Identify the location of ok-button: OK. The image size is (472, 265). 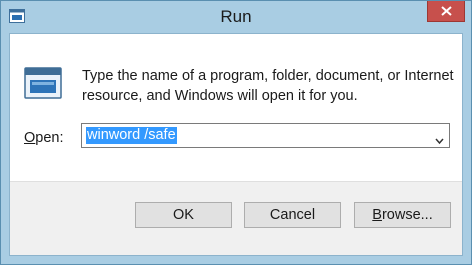
(183, 215).